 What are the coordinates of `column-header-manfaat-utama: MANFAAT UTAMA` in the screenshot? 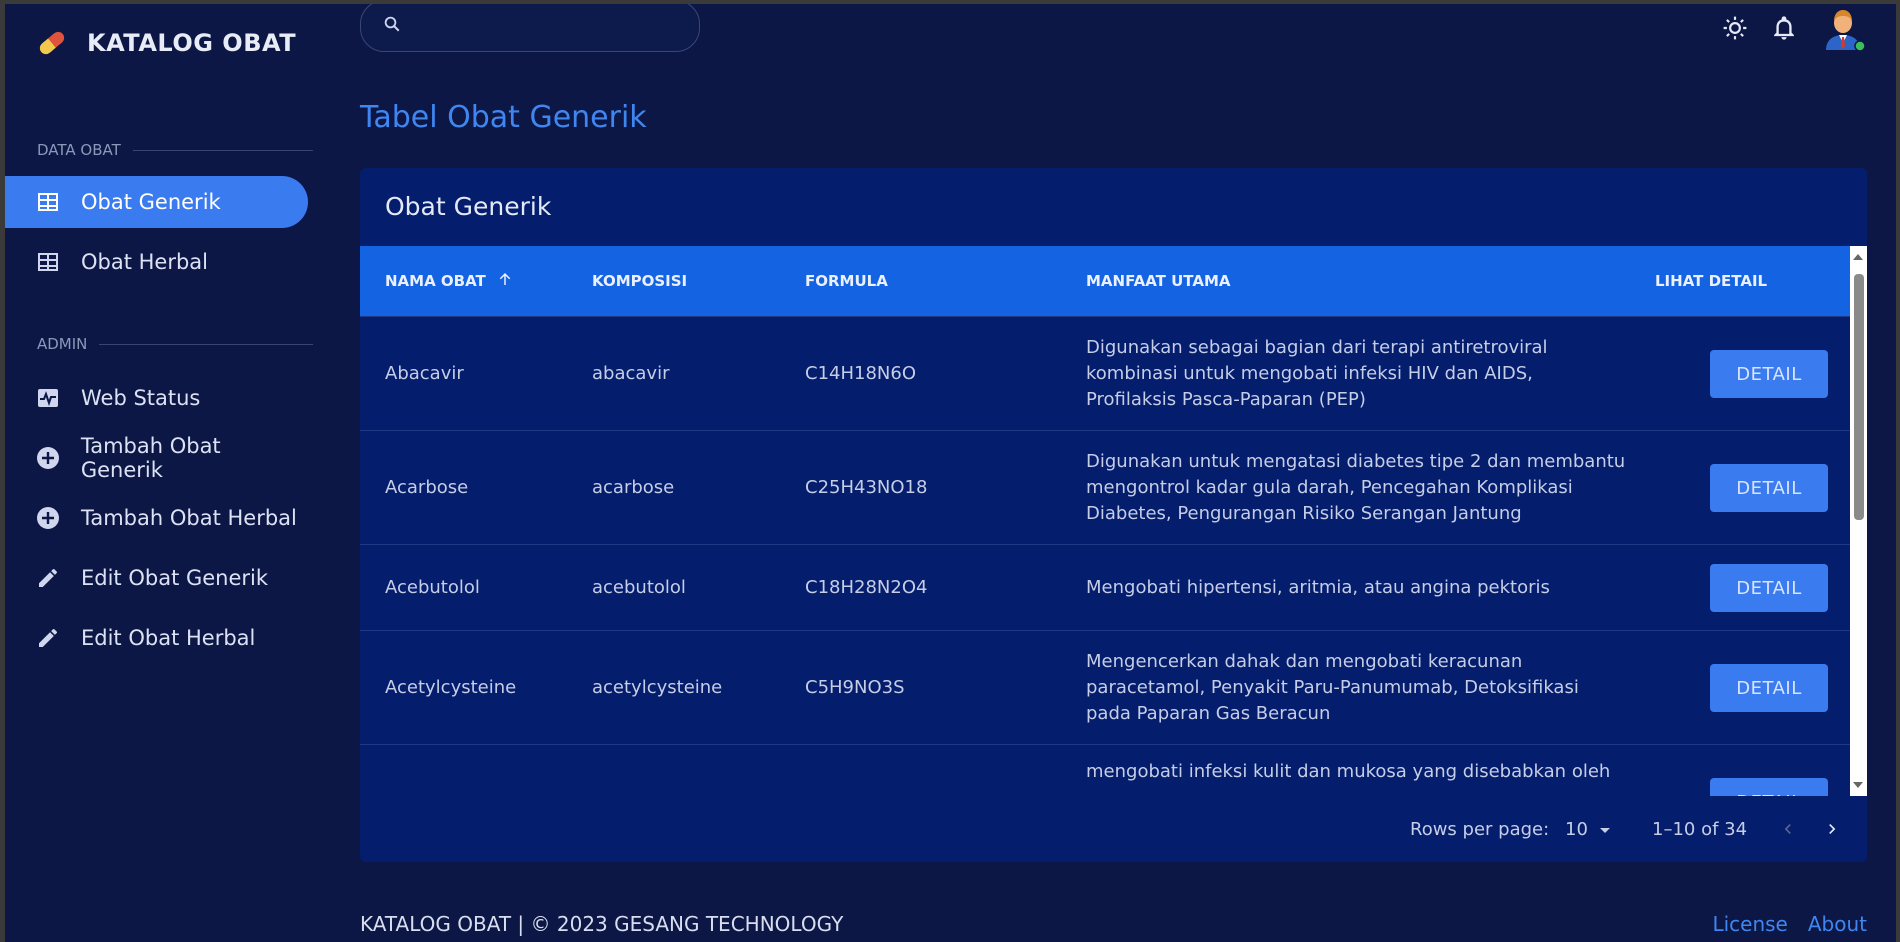 It's located at (1158, 281).